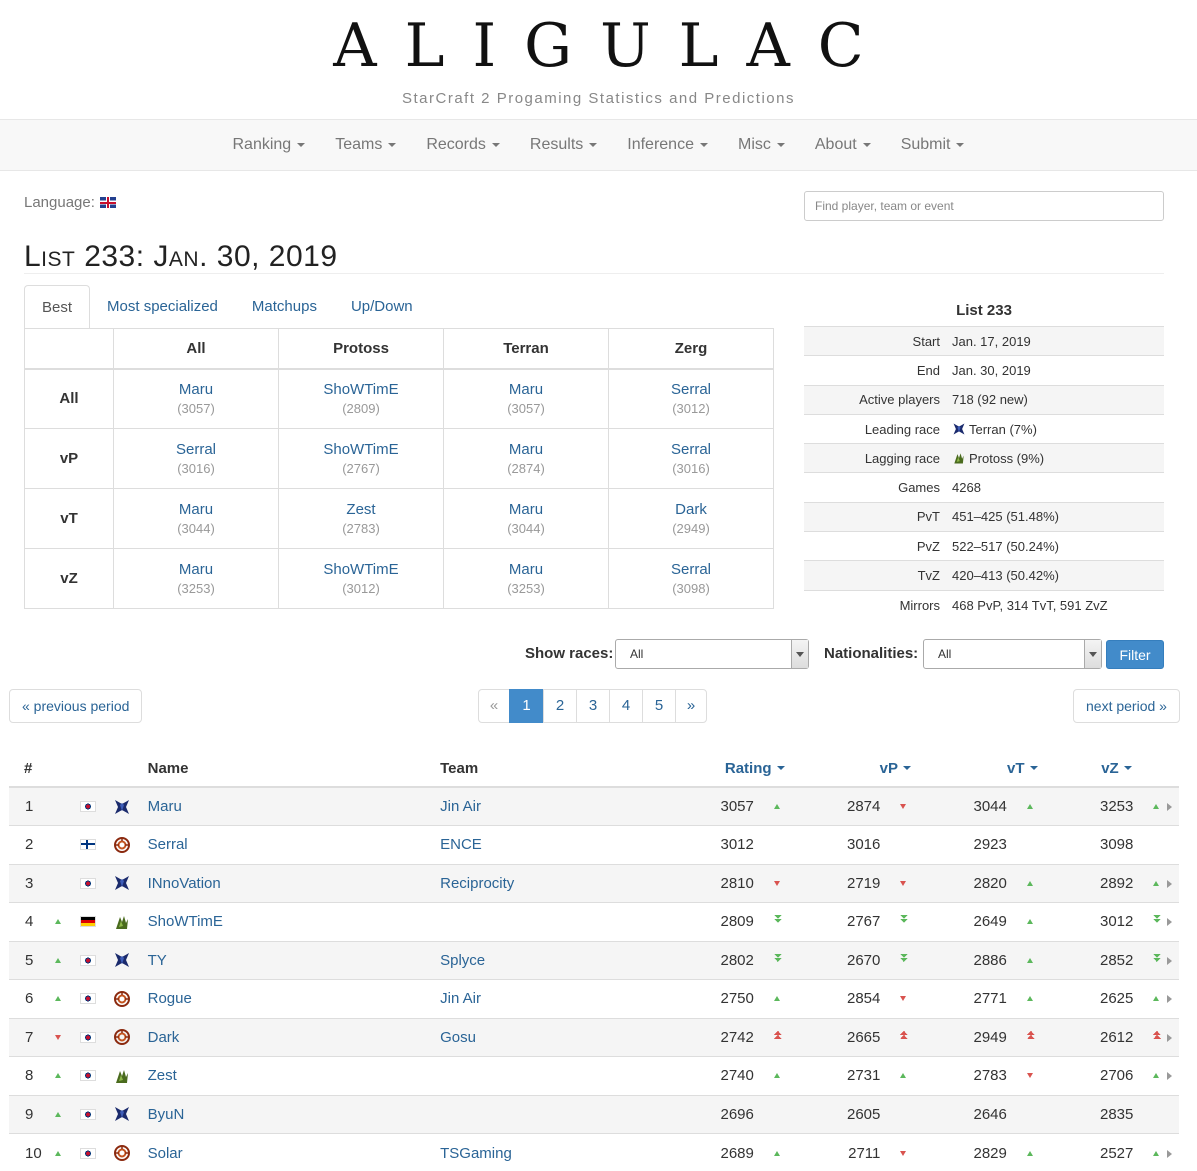  What do you see at coordinates (365, 145) in the screenshot?
I see `nav-teams: Teams` at bounding box center [365, 145].